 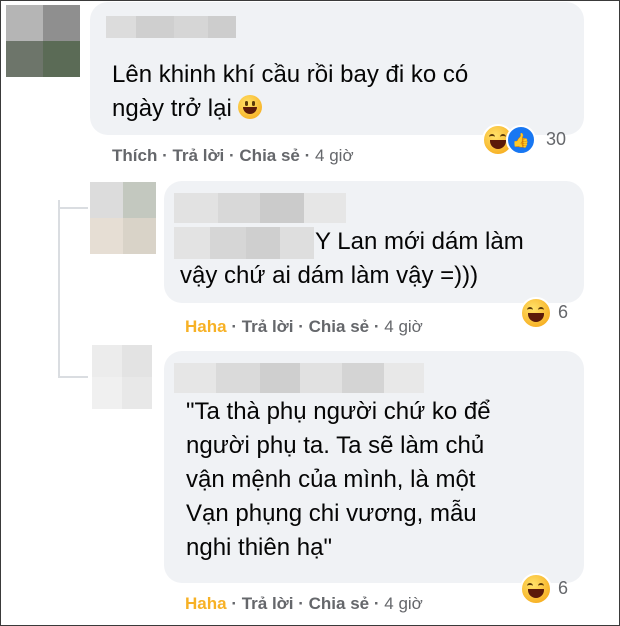 I want to click on comment-line: người phụ ta. Ta sẽ làm chủ, so click(x=335, y=445).